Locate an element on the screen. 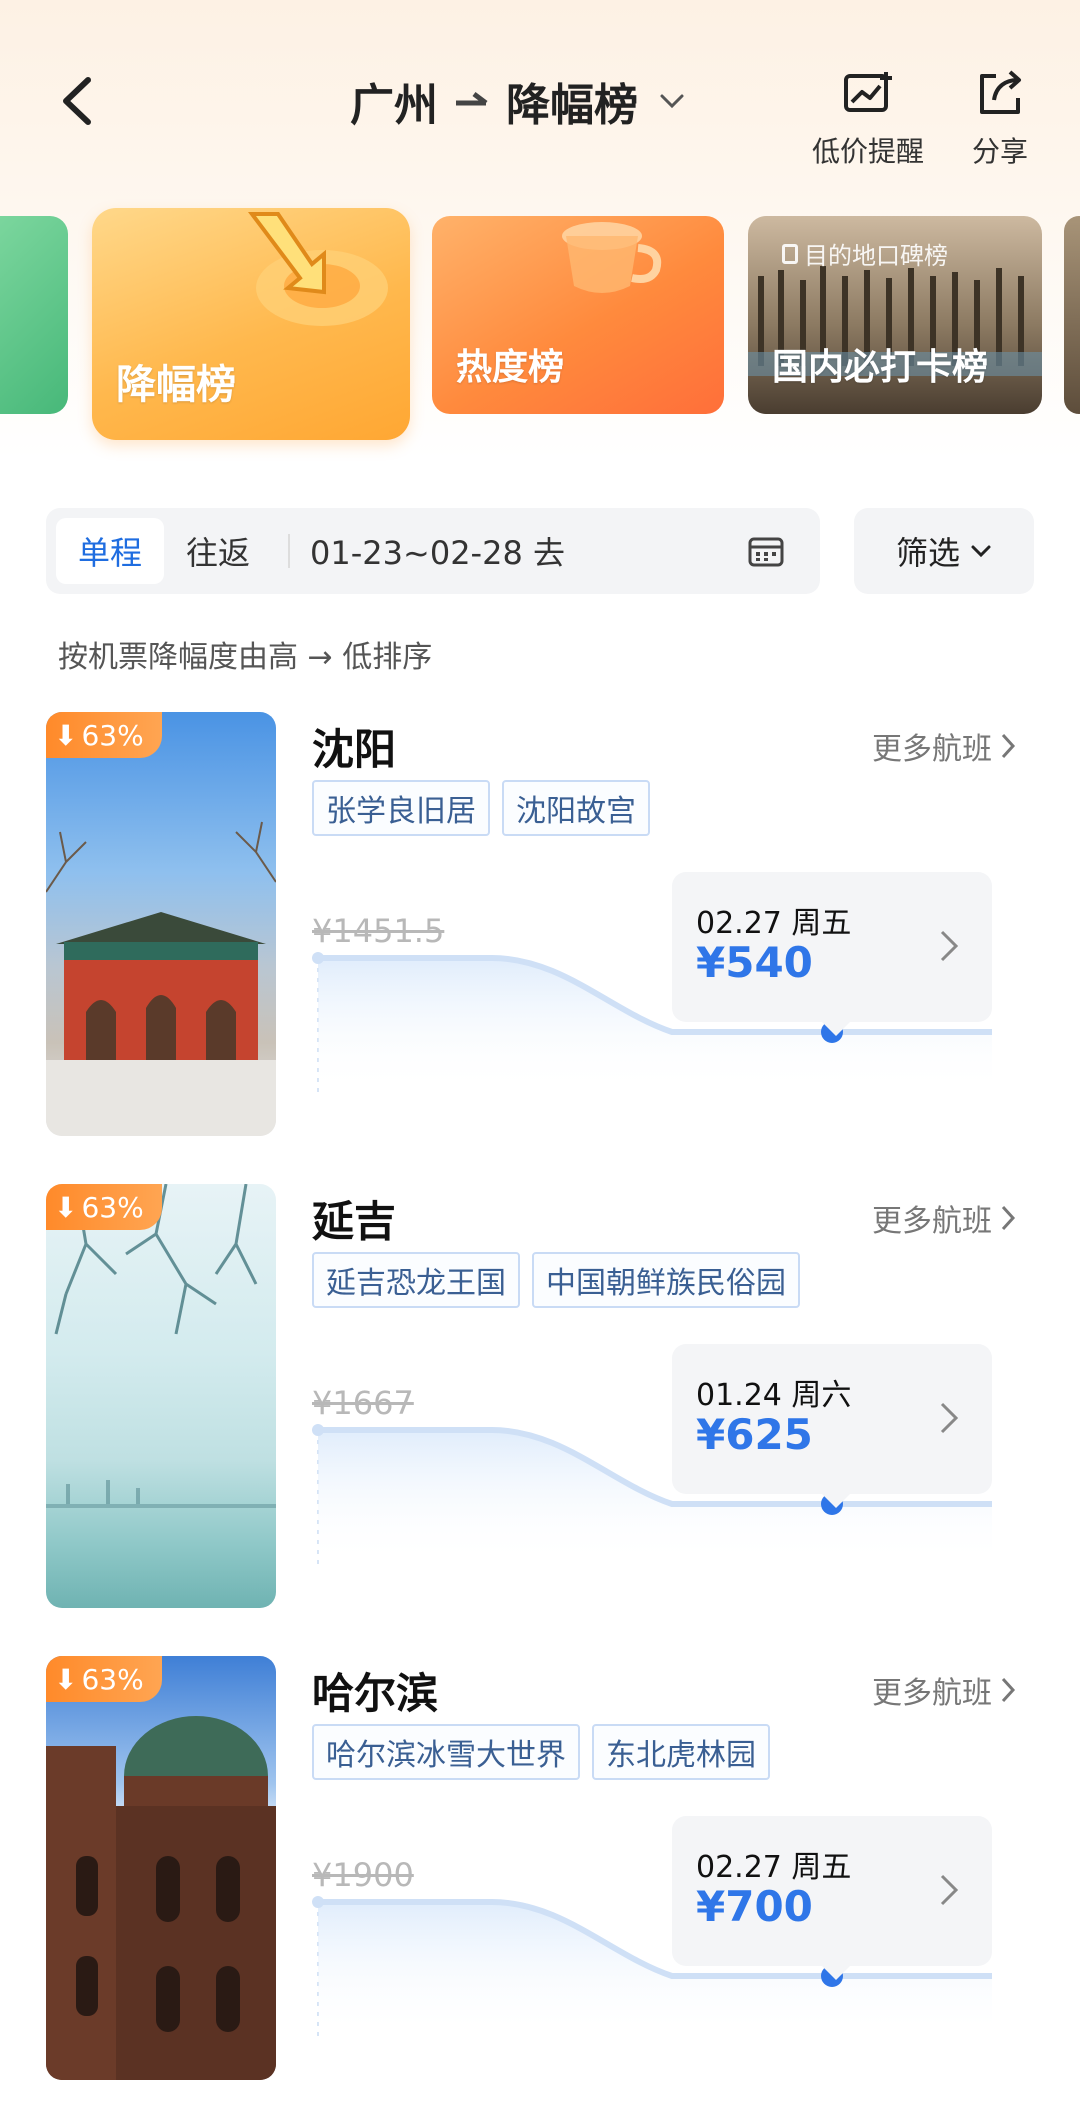 The width and height of the screenshot is (1080, 2114). share-icon is located at coordinates (1000, 92).